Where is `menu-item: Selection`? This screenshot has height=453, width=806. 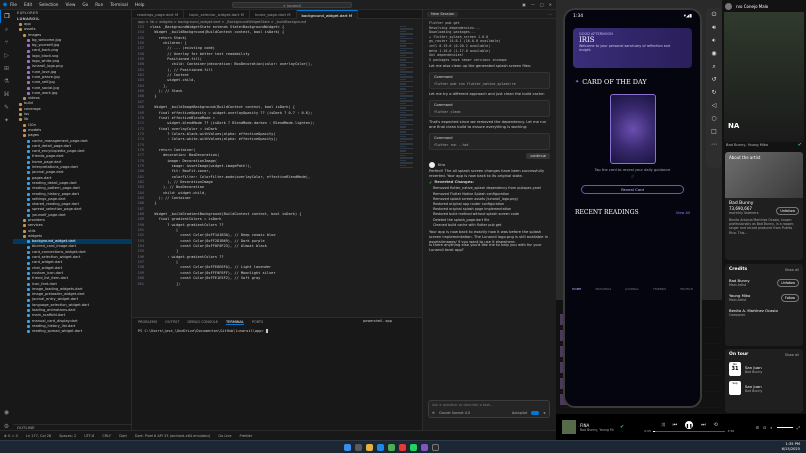
menu-item: Selection is located at coordinates (48, 4).